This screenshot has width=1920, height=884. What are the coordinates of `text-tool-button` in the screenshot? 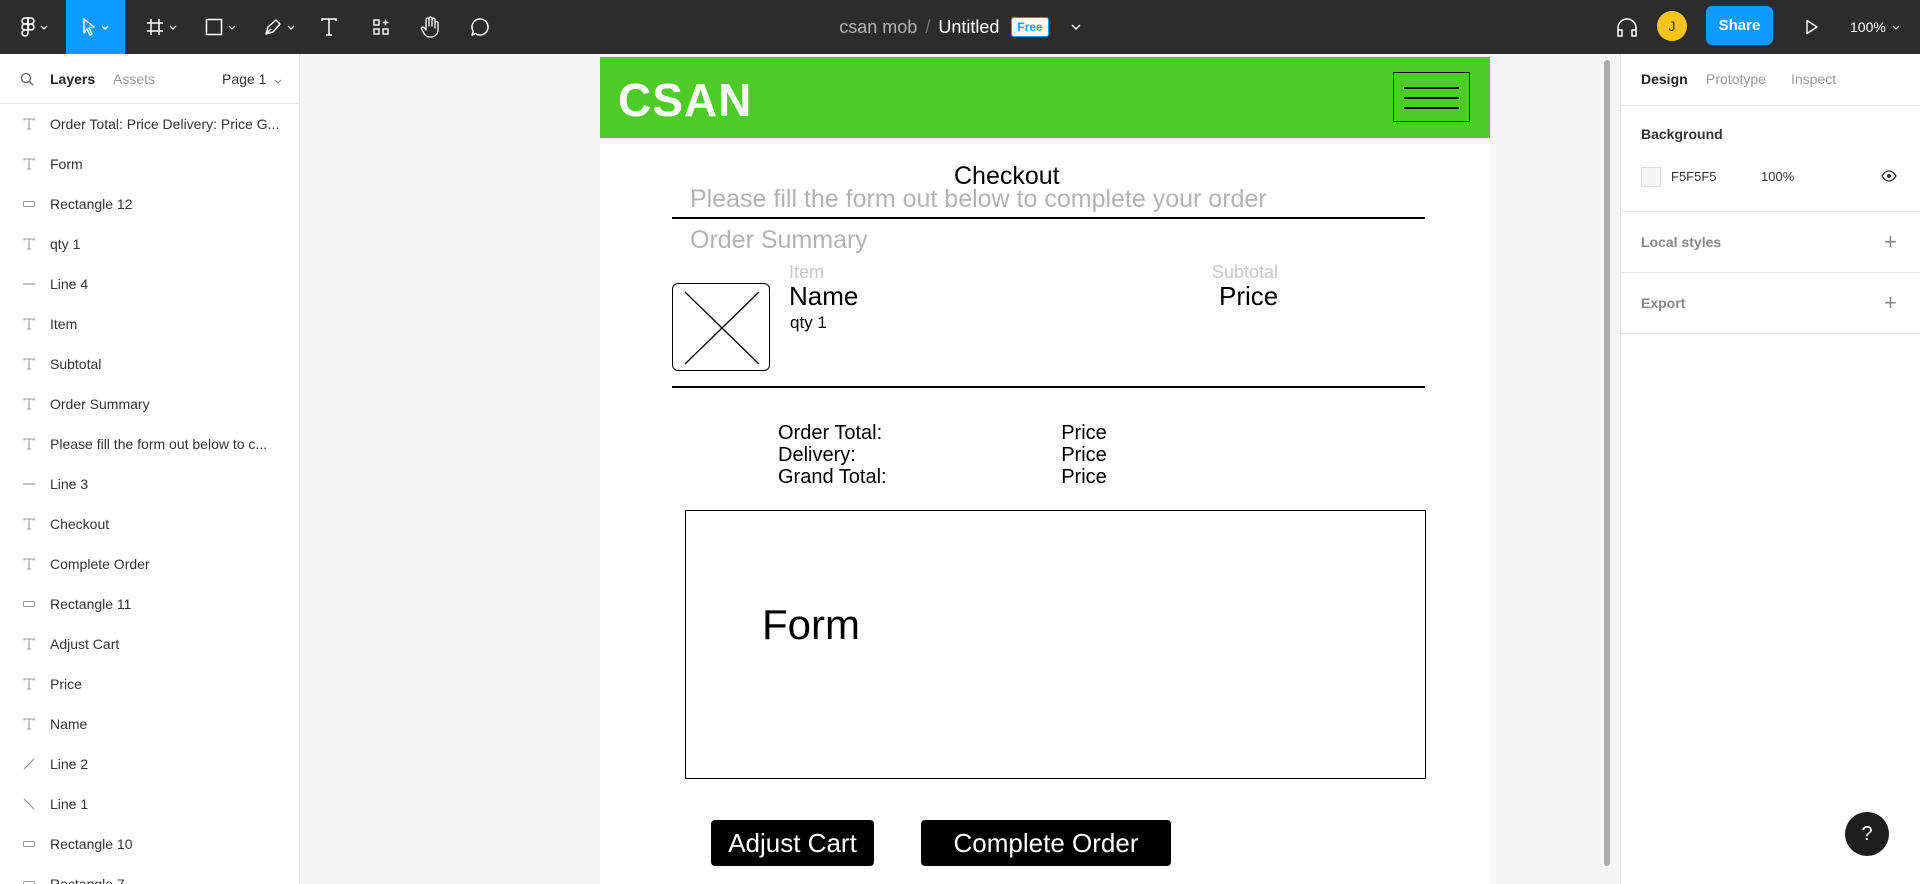 It's located at (329, 27).